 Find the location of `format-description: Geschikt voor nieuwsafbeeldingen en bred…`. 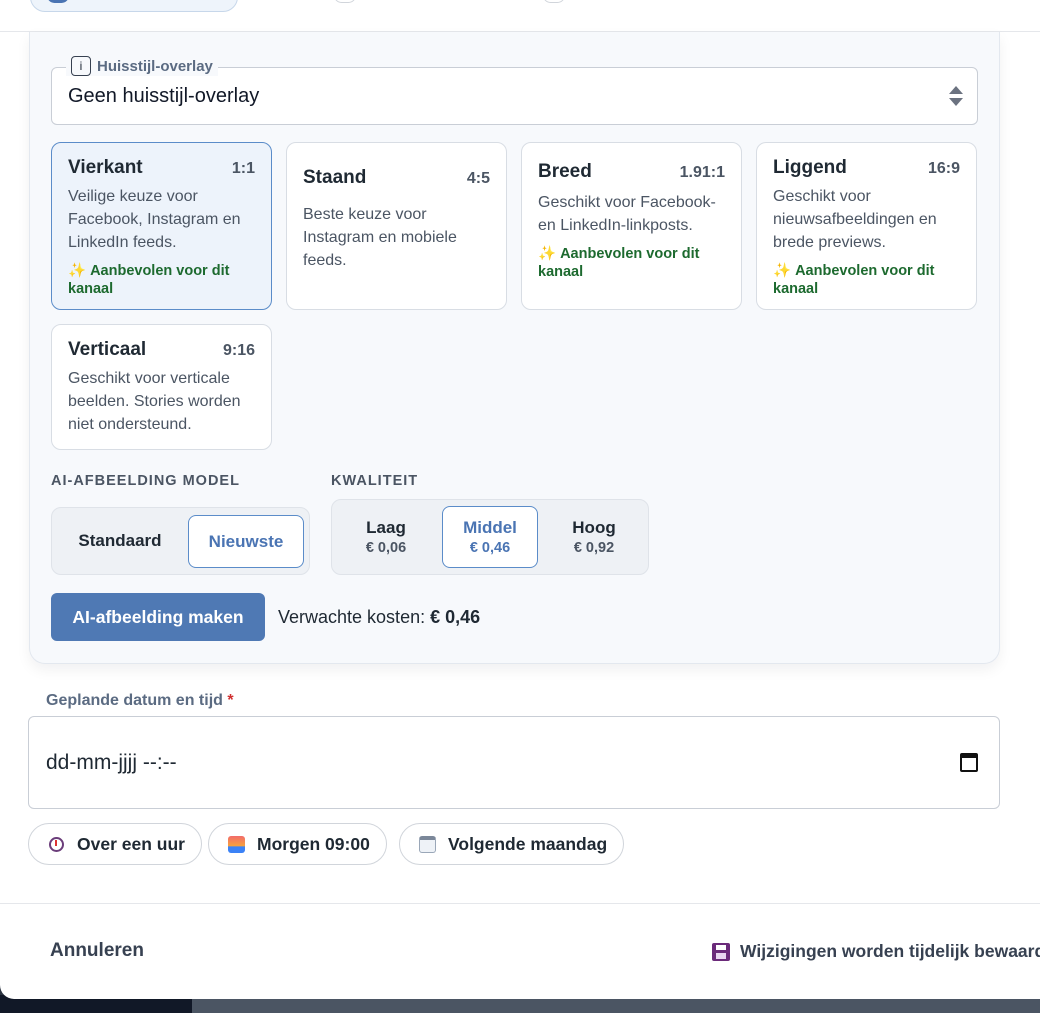

format-description: Geschikt voor nieuwsafbeeldingen en bred… is located at coordinates (855, 219).